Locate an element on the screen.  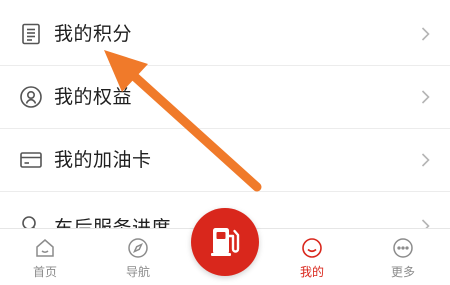
menu-item-label: 车后服务进度 is located at coordinates (113, 222).